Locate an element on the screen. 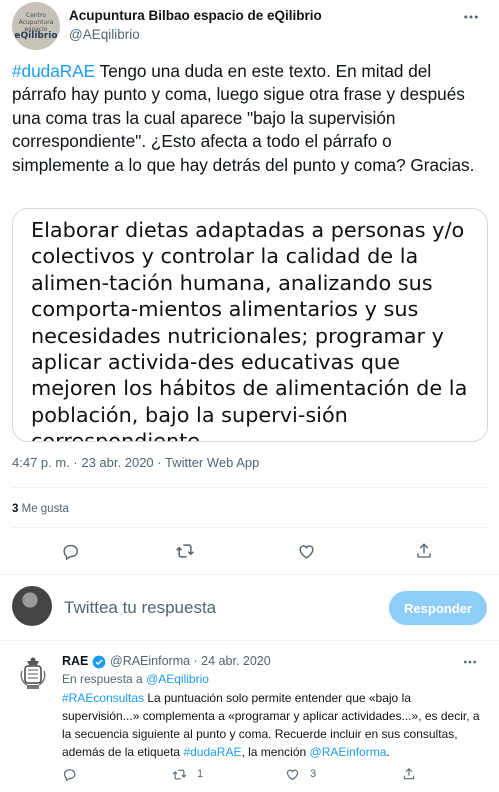 The width and height of the screenshot is (499, 792). likes-summary: 3 Me gusta is located at coordinates (40, 509).